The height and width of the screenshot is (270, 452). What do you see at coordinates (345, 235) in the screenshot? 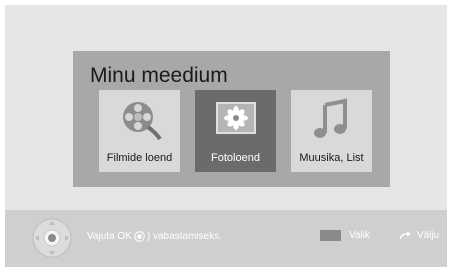
I see `valik-legend: Valik` at bounding box center [345, 235].